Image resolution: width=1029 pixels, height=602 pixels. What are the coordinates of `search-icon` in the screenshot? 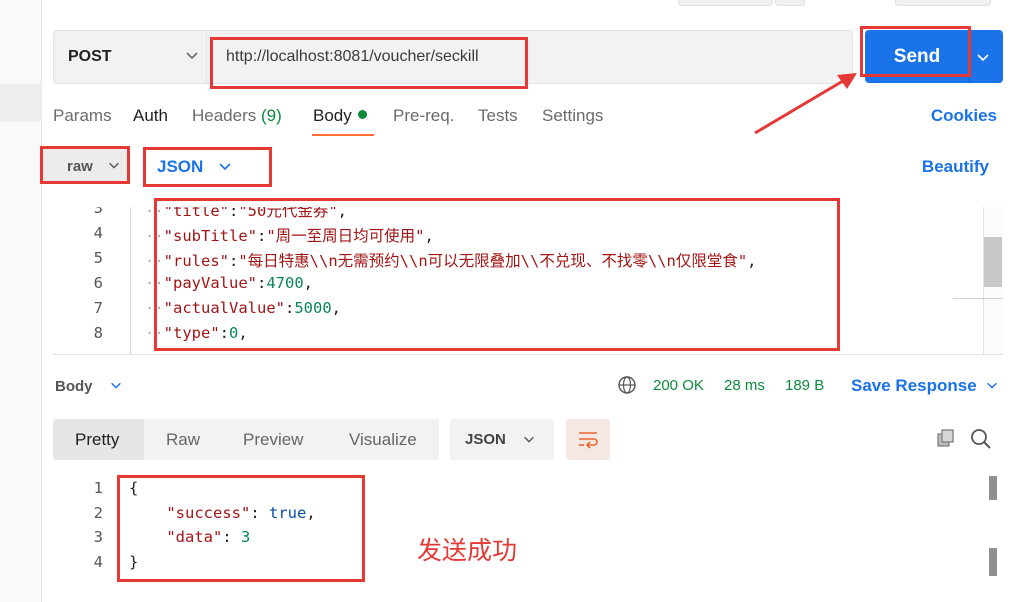 It's located at (981, 439).